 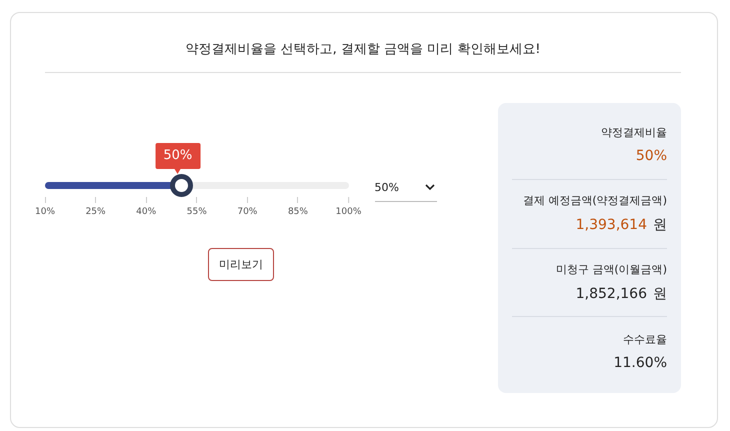 What do you see at coordinates (651, 156) in the screenshot?
I see `summary-value: 50%` at bounding box center [651, 156].